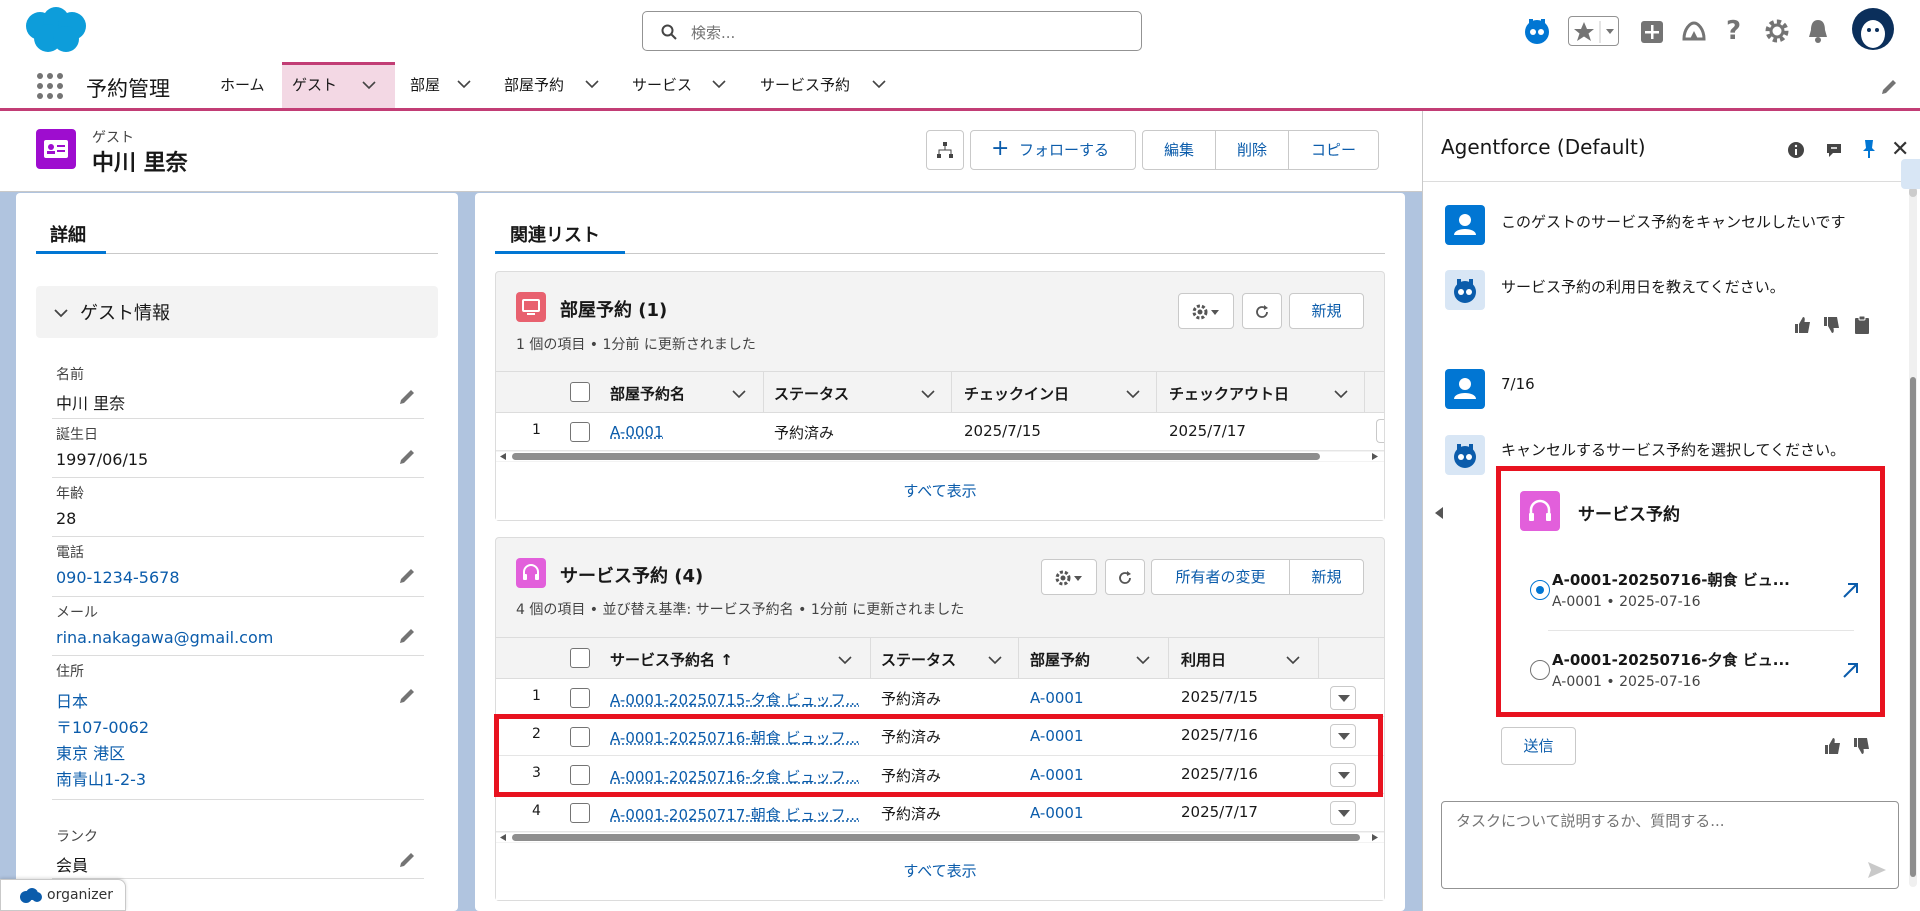 The width and height of the screenshot is (1920, 911). Describe the element at coordinates (550, 85) in the screenshot. I see `tab-room-reservation: 部屋予約` at that location.